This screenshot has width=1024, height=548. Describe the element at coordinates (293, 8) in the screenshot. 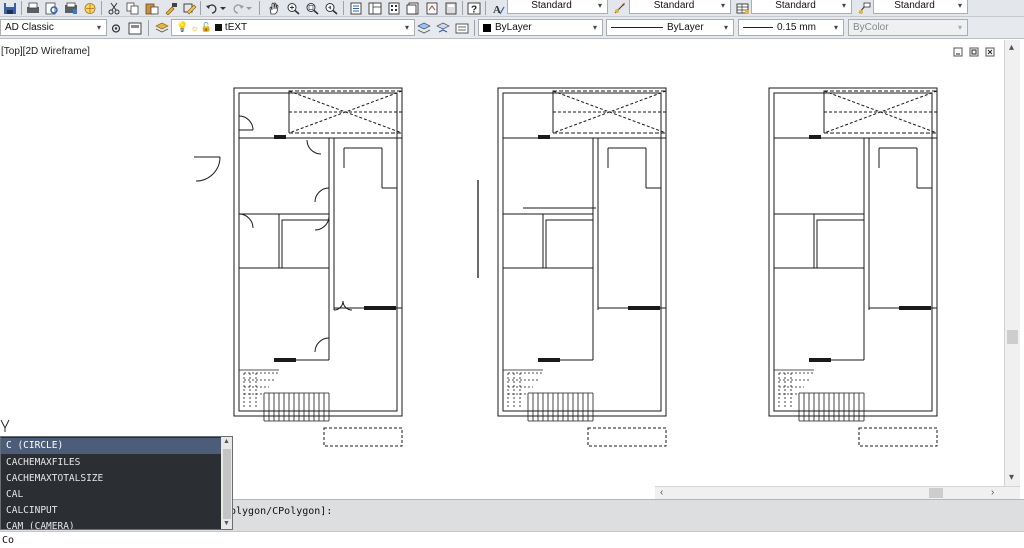

I see `zoom-realtime-icon` at that location.